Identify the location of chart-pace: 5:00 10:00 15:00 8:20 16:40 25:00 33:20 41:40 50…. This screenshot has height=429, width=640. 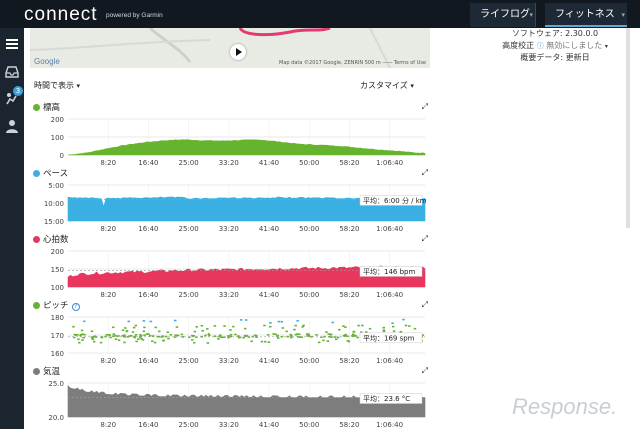
(230, 207).